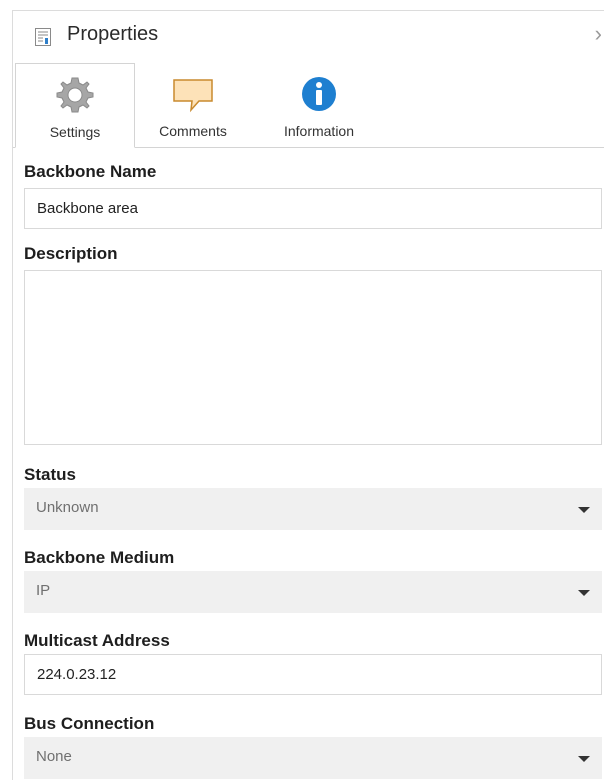 This screenshot has width=604, height=780. What do you see at coordinates (75, 97) in the screenshot?
I see `gear-icon` at bounding box center [75, 97].